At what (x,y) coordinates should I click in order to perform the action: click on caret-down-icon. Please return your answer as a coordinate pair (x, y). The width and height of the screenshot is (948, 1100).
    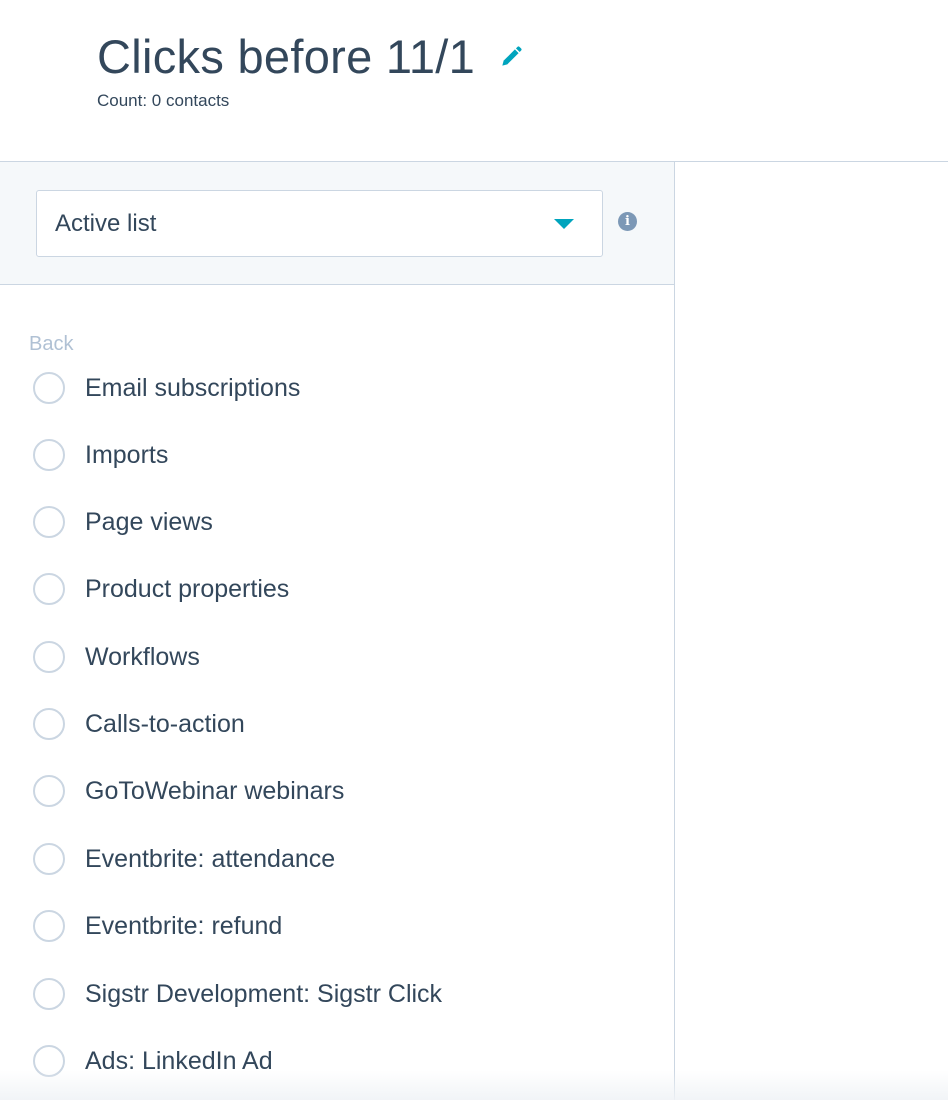
    Looking at the image, I should click on (564, 224).